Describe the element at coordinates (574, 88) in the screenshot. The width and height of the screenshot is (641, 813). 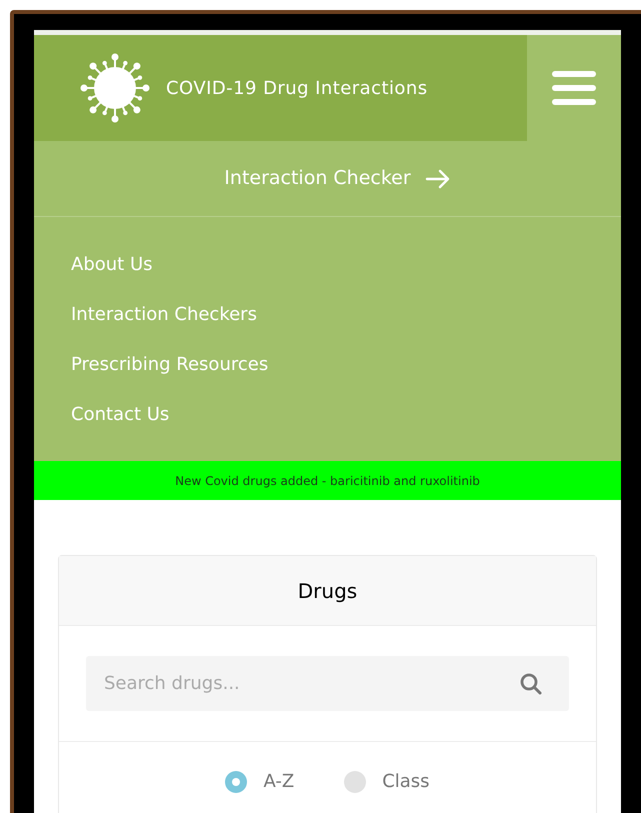
I see `menu-button` at that location.